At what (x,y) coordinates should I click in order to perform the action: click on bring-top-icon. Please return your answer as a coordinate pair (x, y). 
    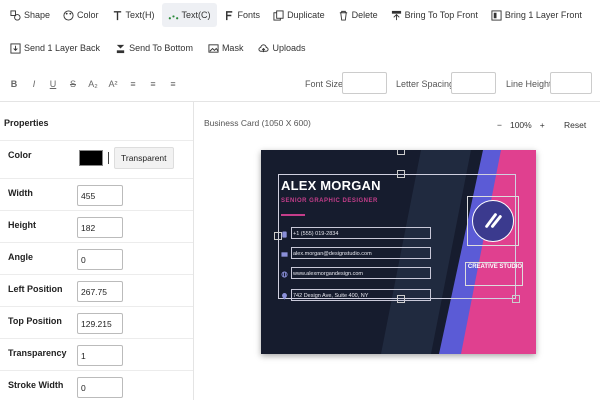
    Looking at the image, I should click on (396, 15).